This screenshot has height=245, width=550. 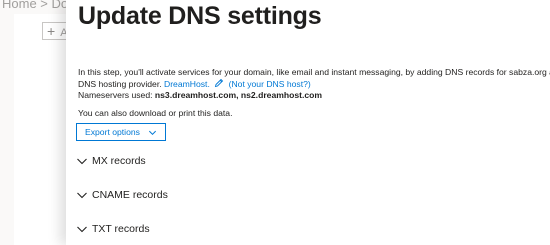 I want to click on provider-link: DreamHost., so click(x=187, y=84).